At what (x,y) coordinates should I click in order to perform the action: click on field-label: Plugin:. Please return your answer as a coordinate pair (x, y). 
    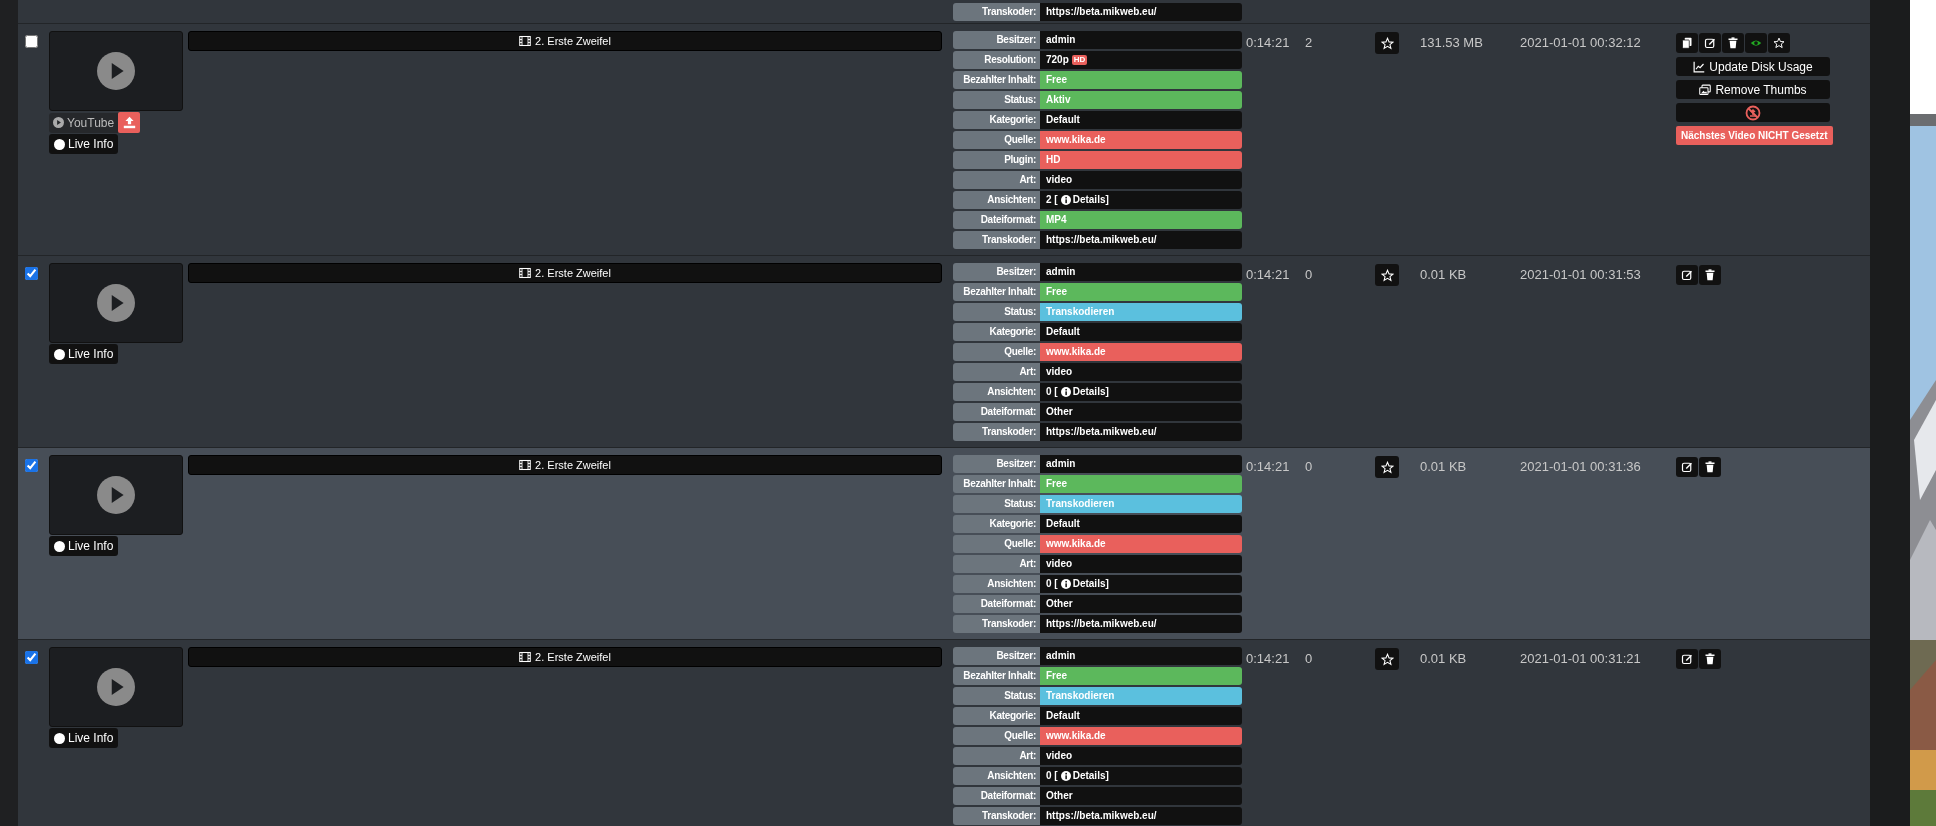
    Looking at the image, I should click on (996, 160).